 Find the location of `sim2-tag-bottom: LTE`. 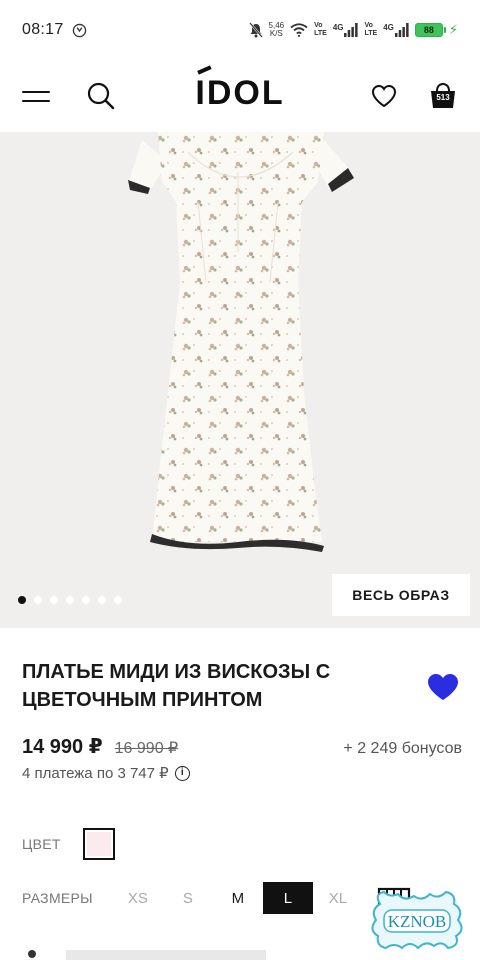

sim2-tag-bottom: LTE is located at coordinates (371, 33).